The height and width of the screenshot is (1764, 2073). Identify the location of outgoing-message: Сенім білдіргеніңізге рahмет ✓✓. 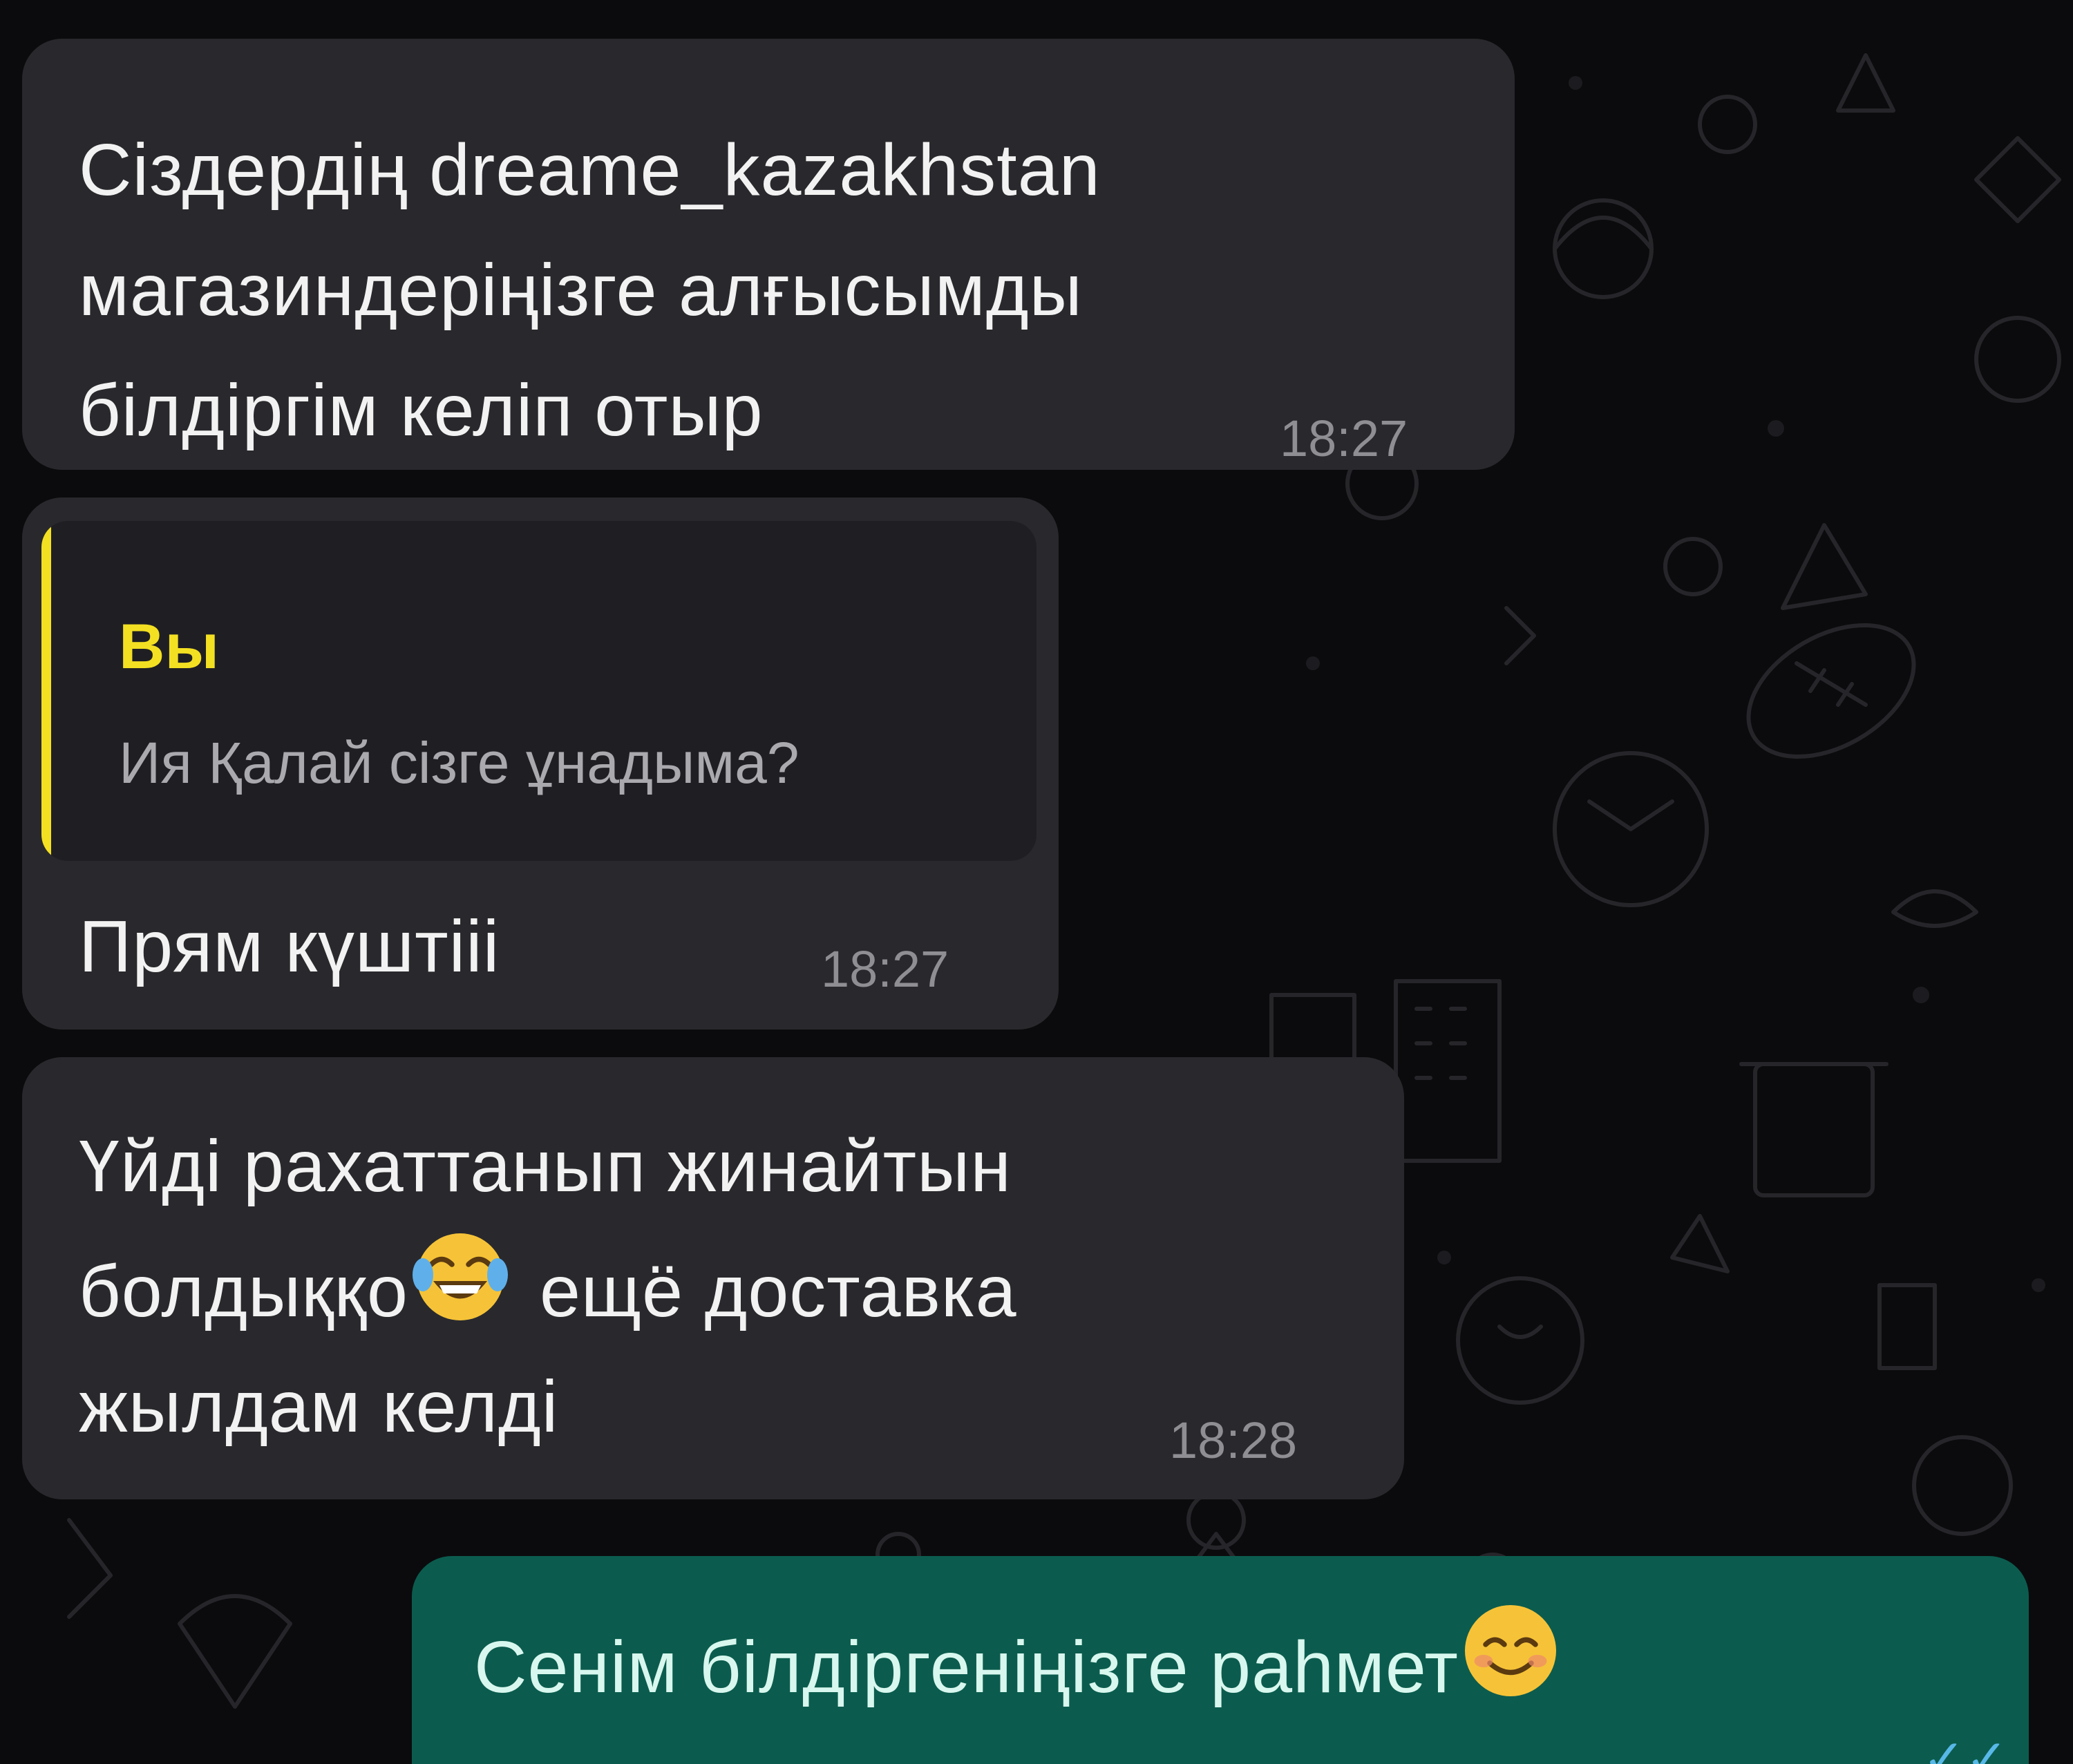
(1220, 1660).